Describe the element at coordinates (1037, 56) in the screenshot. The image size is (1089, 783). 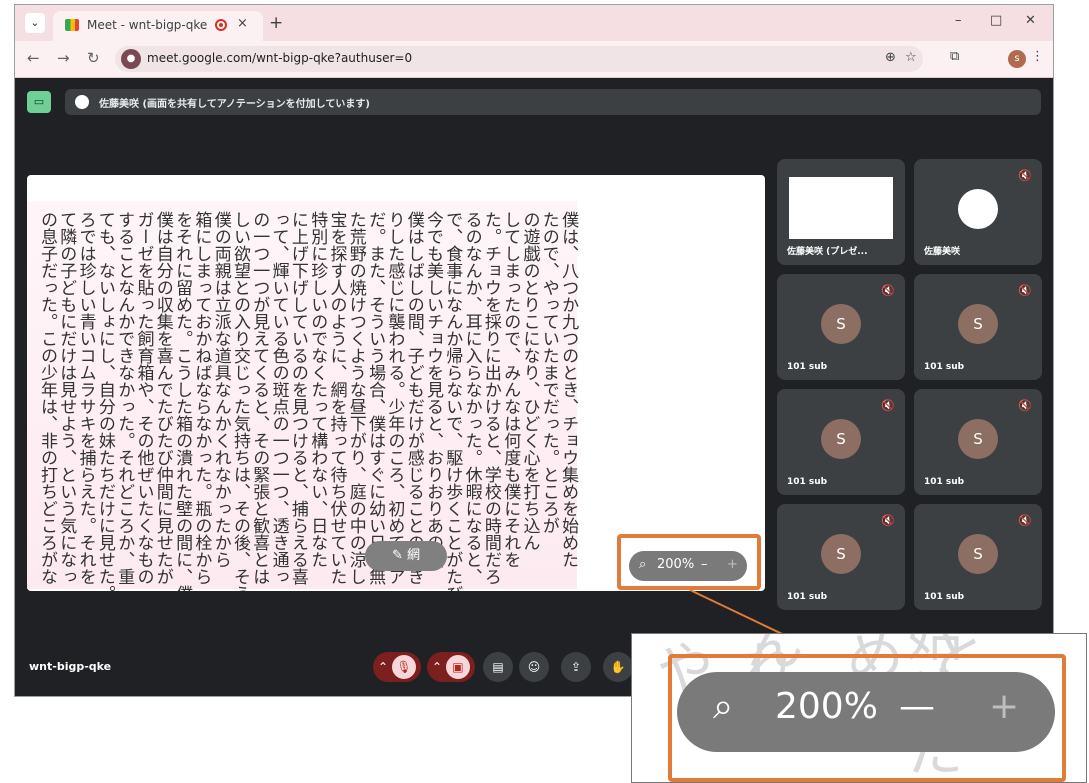
I see `menu-icon: ⋮` at that location.